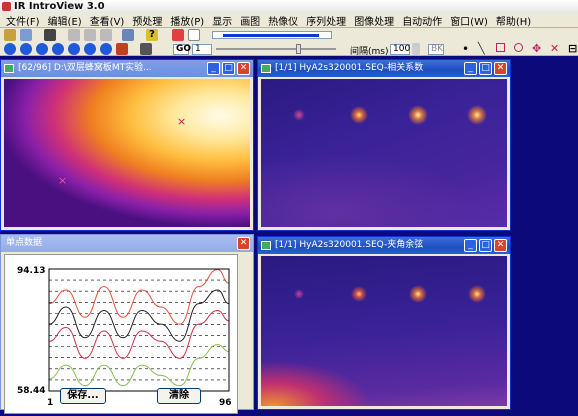  I want to click on single-point-title: 单点数据, so click(24, 243).